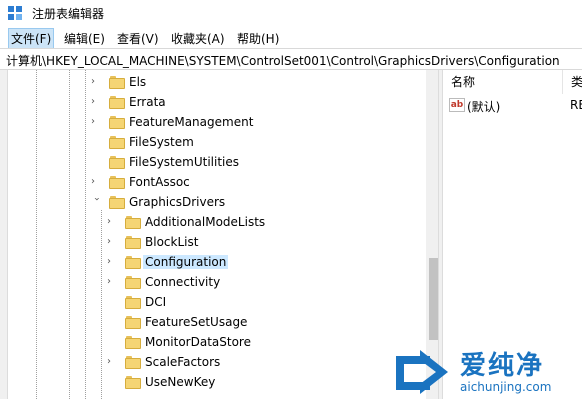 This screenshot has width=582, height=399. Describe the element at coordinates (291, 13) in the screenshot. I see `title-bar: 注册表编辑器` at that location.